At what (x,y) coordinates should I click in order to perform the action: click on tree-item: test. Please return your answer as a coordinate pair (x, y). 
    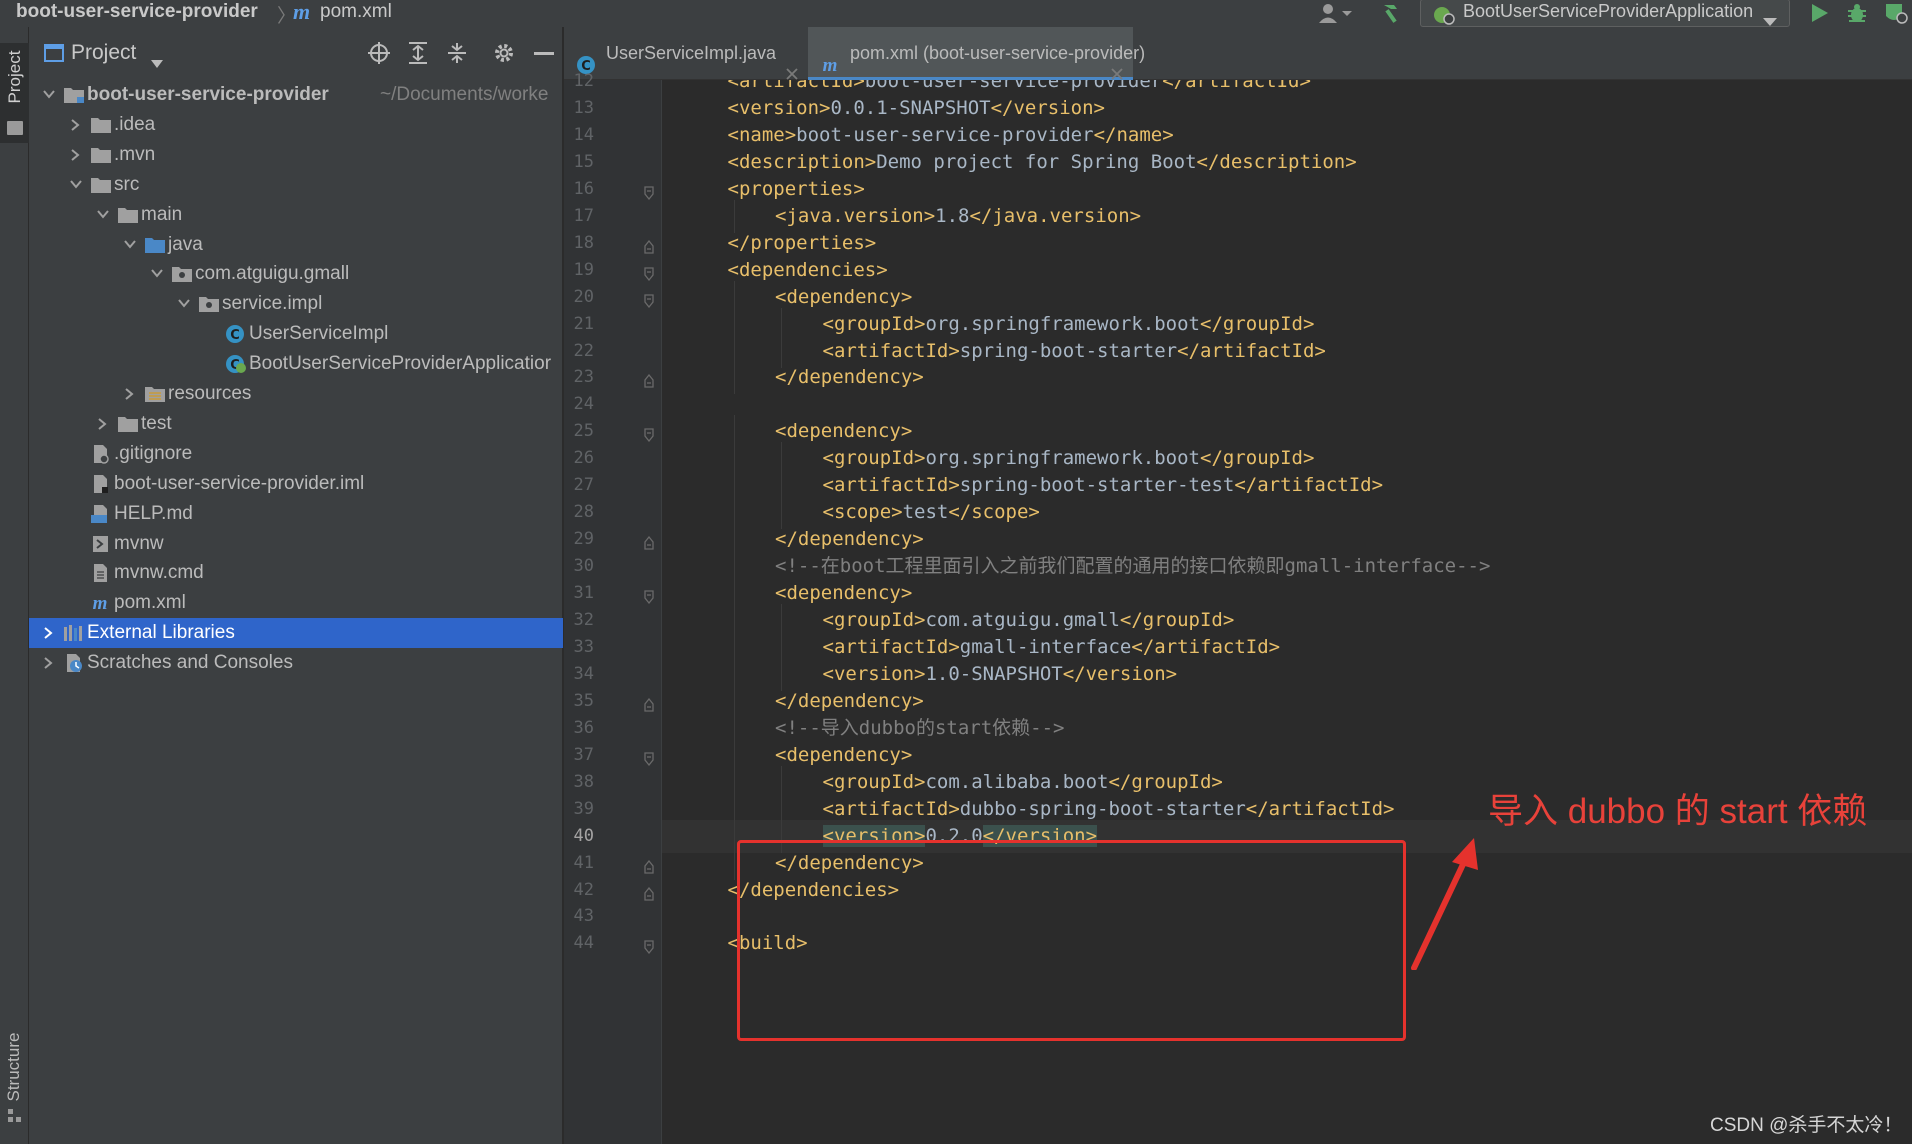
    Looking at the image, I should click on (296, 424).